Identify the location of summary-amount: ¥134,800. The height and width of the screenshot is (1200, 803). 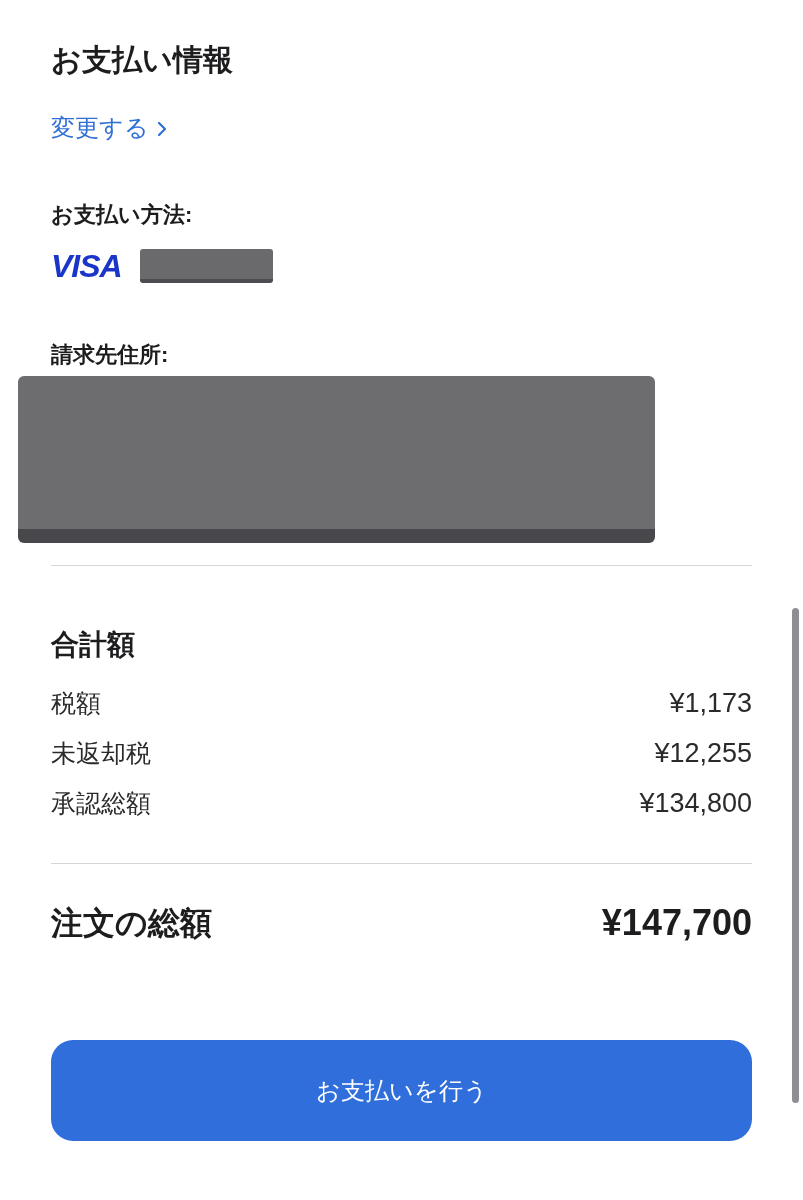
(695, 803).